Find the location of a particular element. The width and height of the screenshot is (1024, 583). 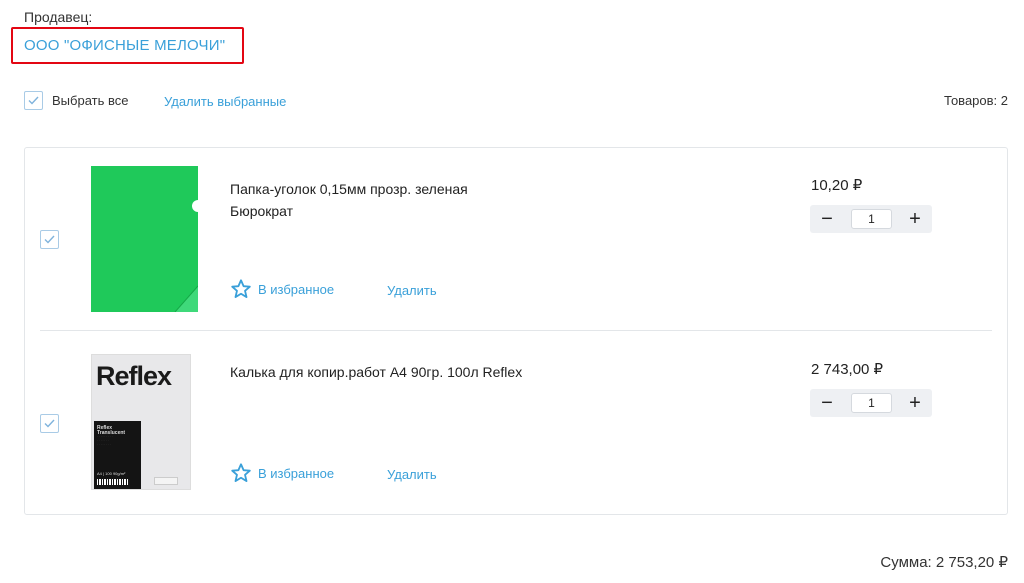

package-size: A4 | 100 90g/m² is located at coordinates (111, 473).